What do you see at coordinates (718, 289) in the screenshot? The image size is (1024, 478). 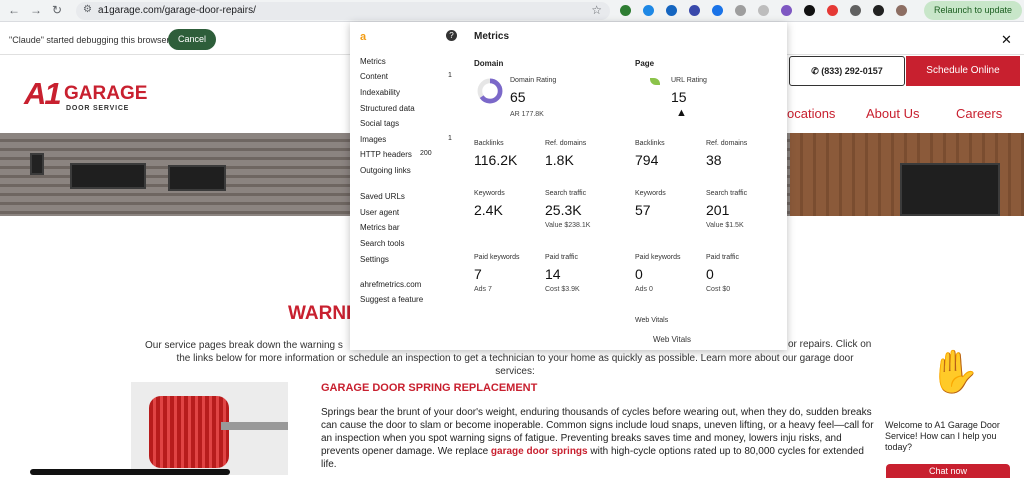 I see `page-paid-cost: Cost $0` at bounding box center [718, 289].